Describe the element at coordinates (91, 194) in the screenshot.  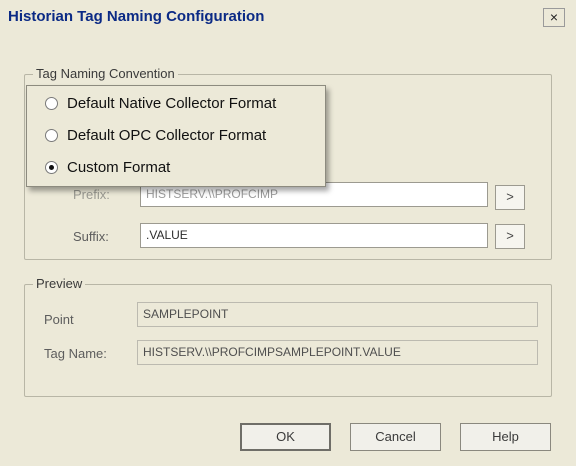
I see `prefix-label: Prefix:` at that location.